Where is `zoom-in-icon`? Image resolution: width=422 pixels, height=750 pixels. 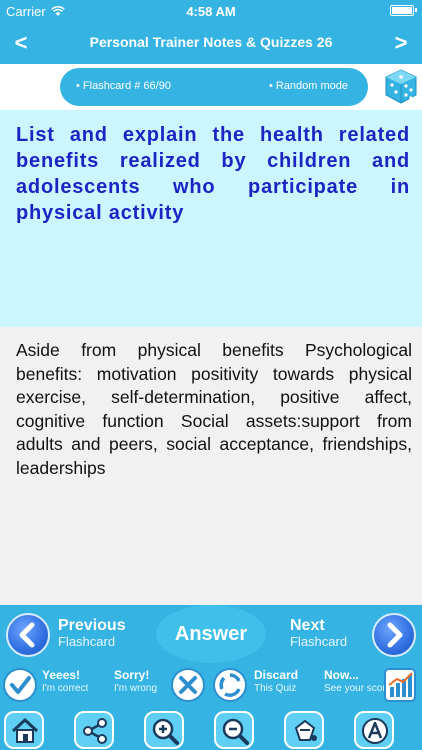 zoom-in-icon is located at coordinates (165, 731).